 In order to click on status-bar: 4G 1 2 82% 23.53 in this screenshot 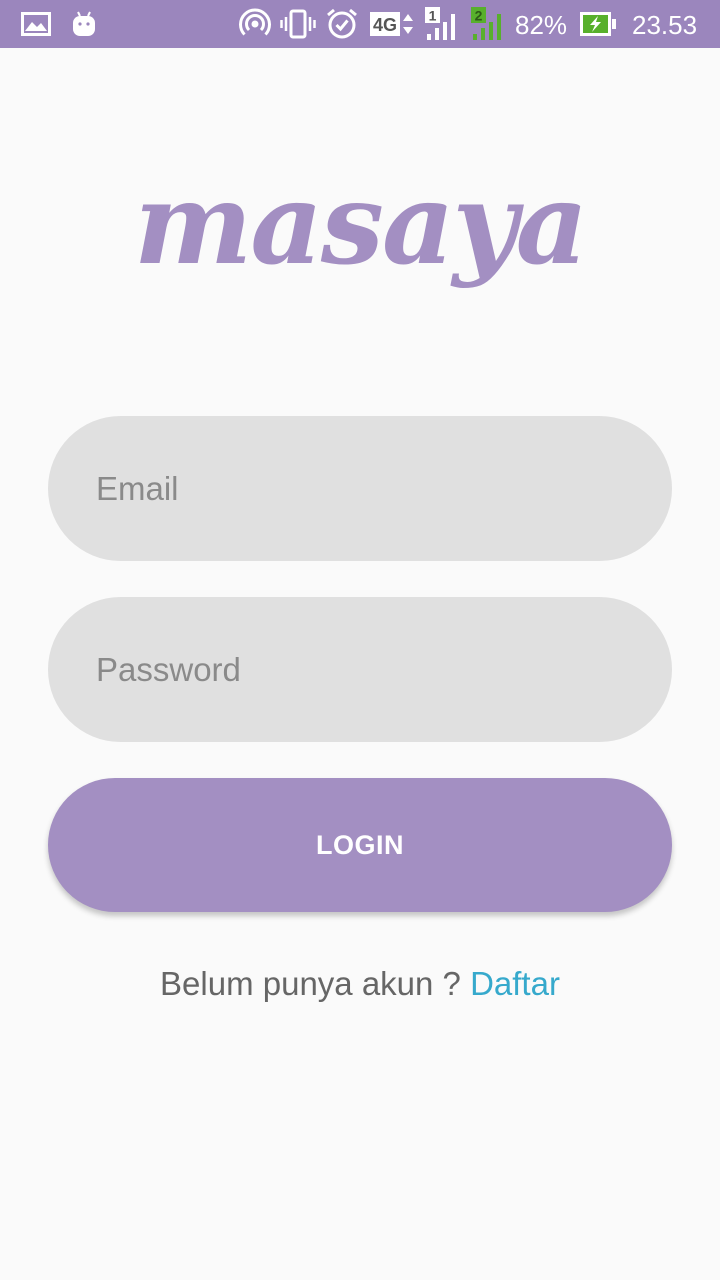, I will do `click(360, 24)`.